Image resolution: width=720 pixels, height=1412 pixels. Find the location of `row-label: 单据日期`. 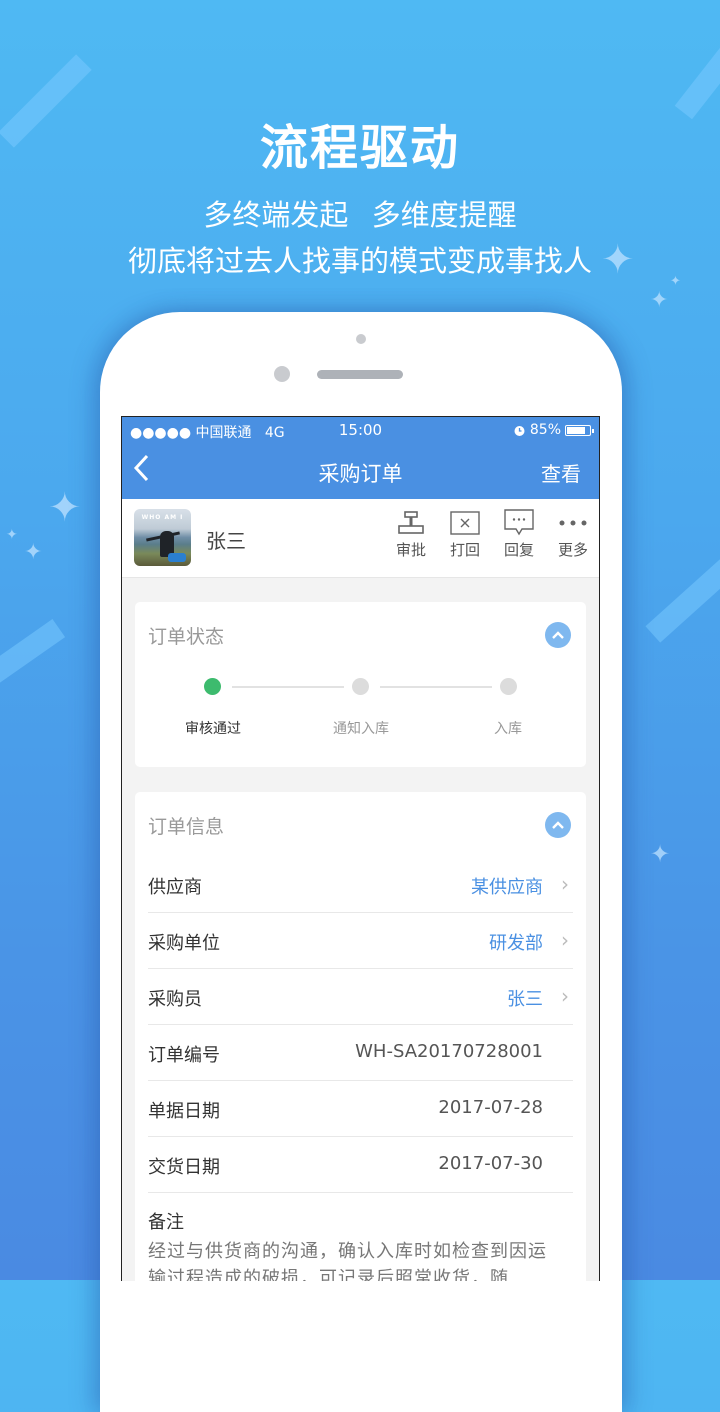

row-label: 单据日期 is located at coordinates (184, 1111).